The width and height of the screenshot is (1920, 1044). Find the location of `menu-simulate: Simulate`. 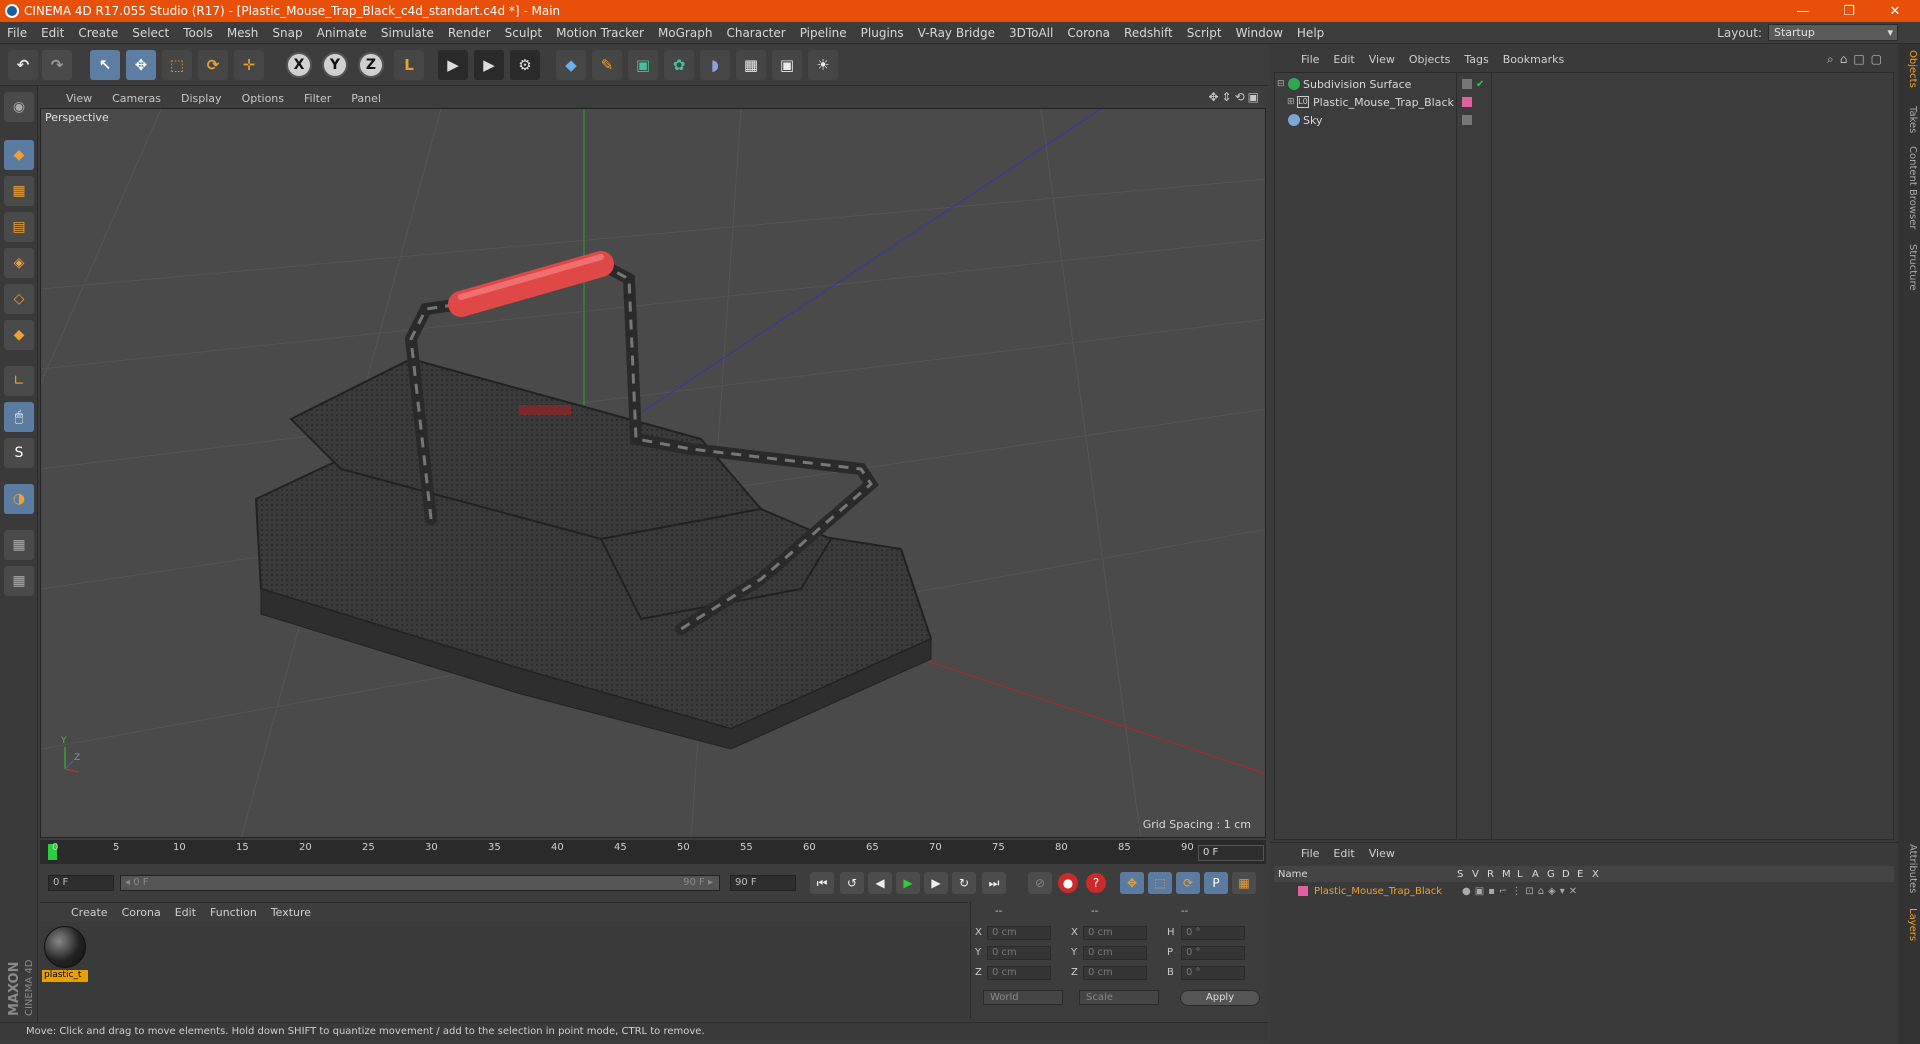

menu-simulate: Simulate is located at coordinates (407, 33).